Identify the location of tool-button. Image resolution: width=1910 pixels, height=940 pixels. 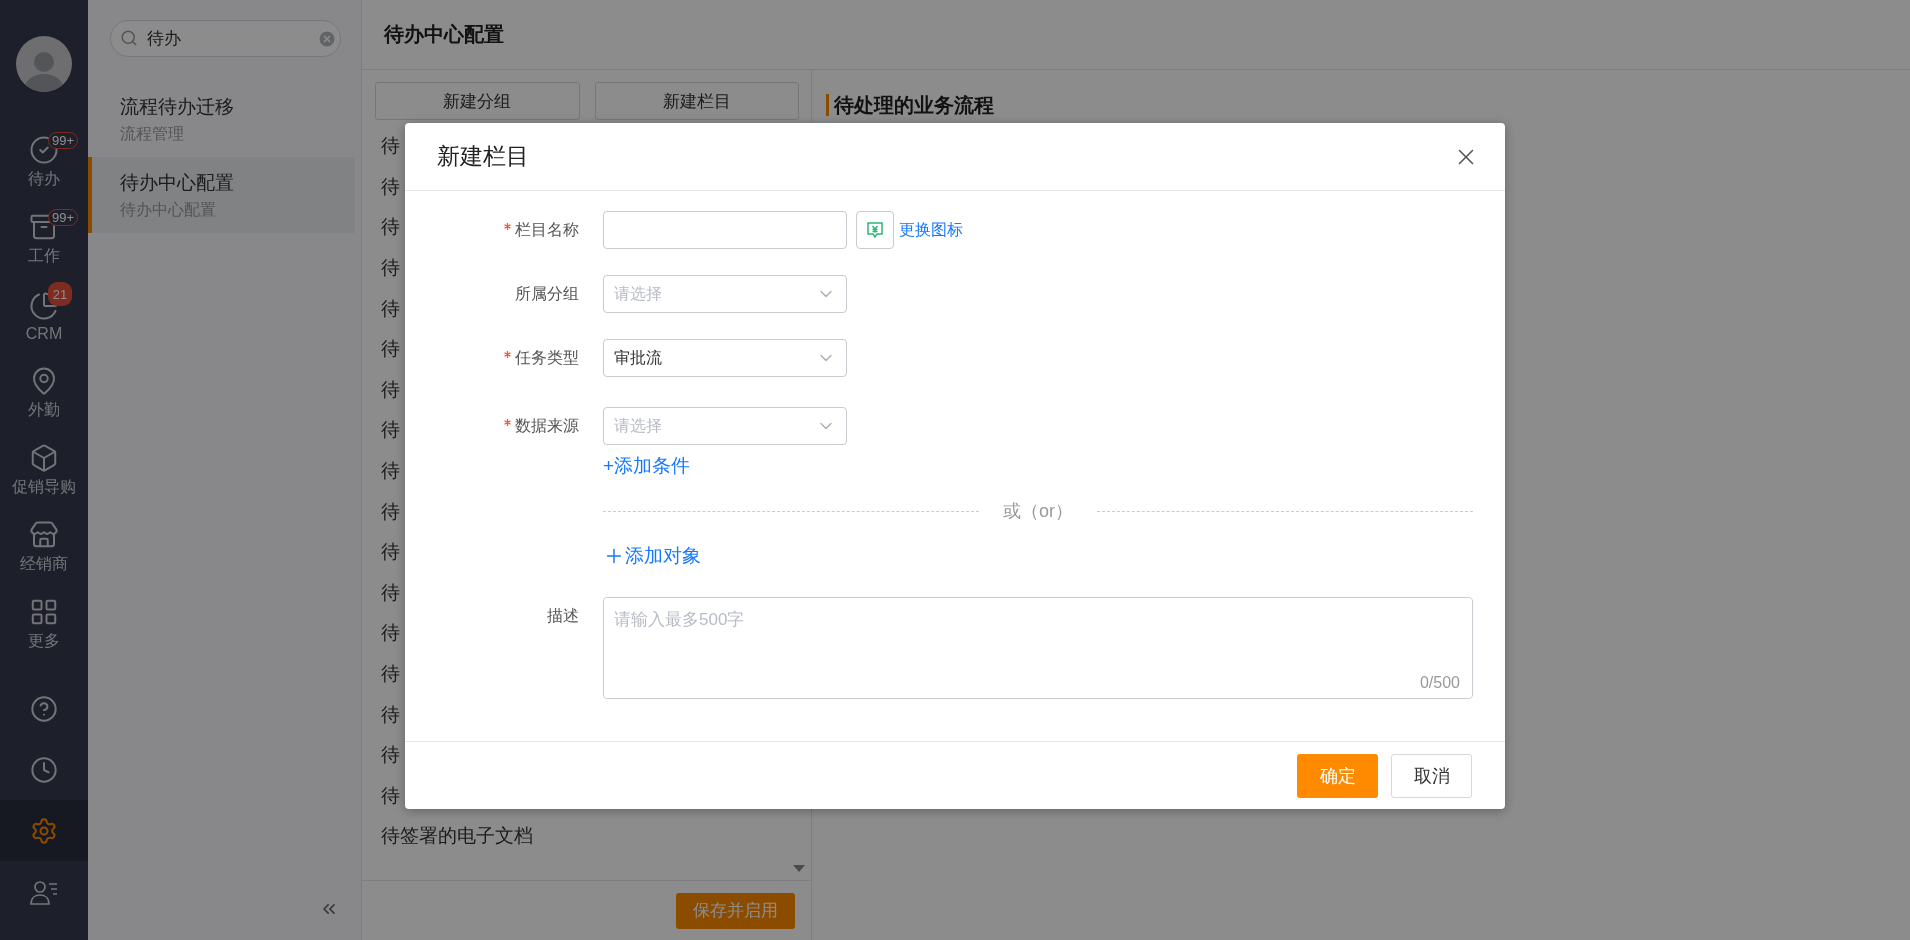
(44, 830).